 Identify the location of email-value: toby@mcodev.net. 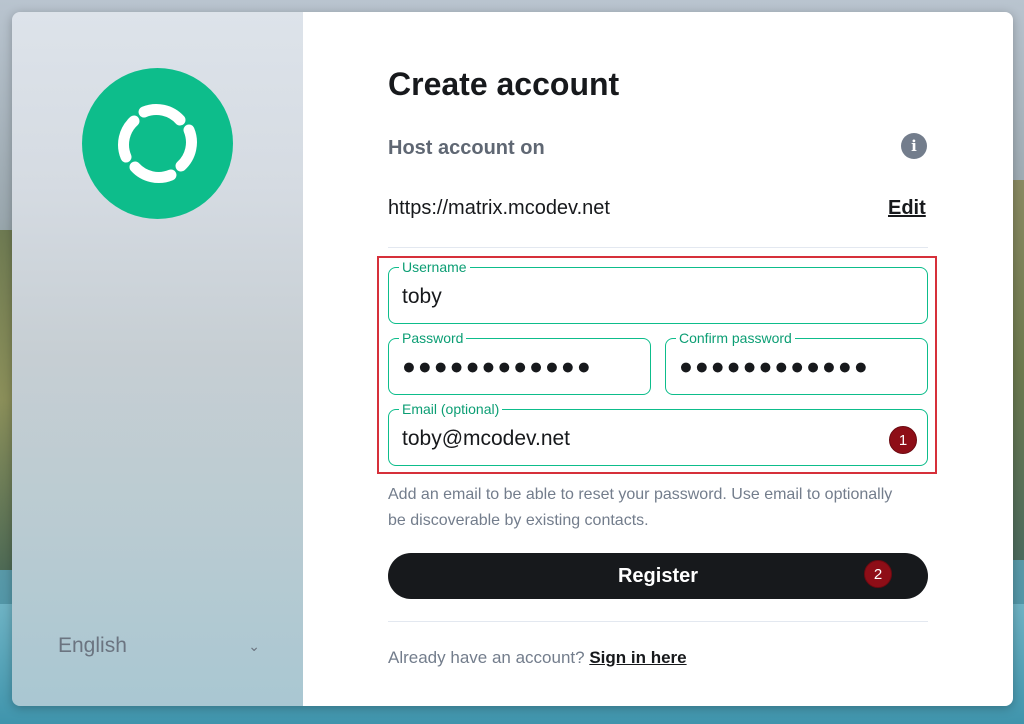
(486, 438).